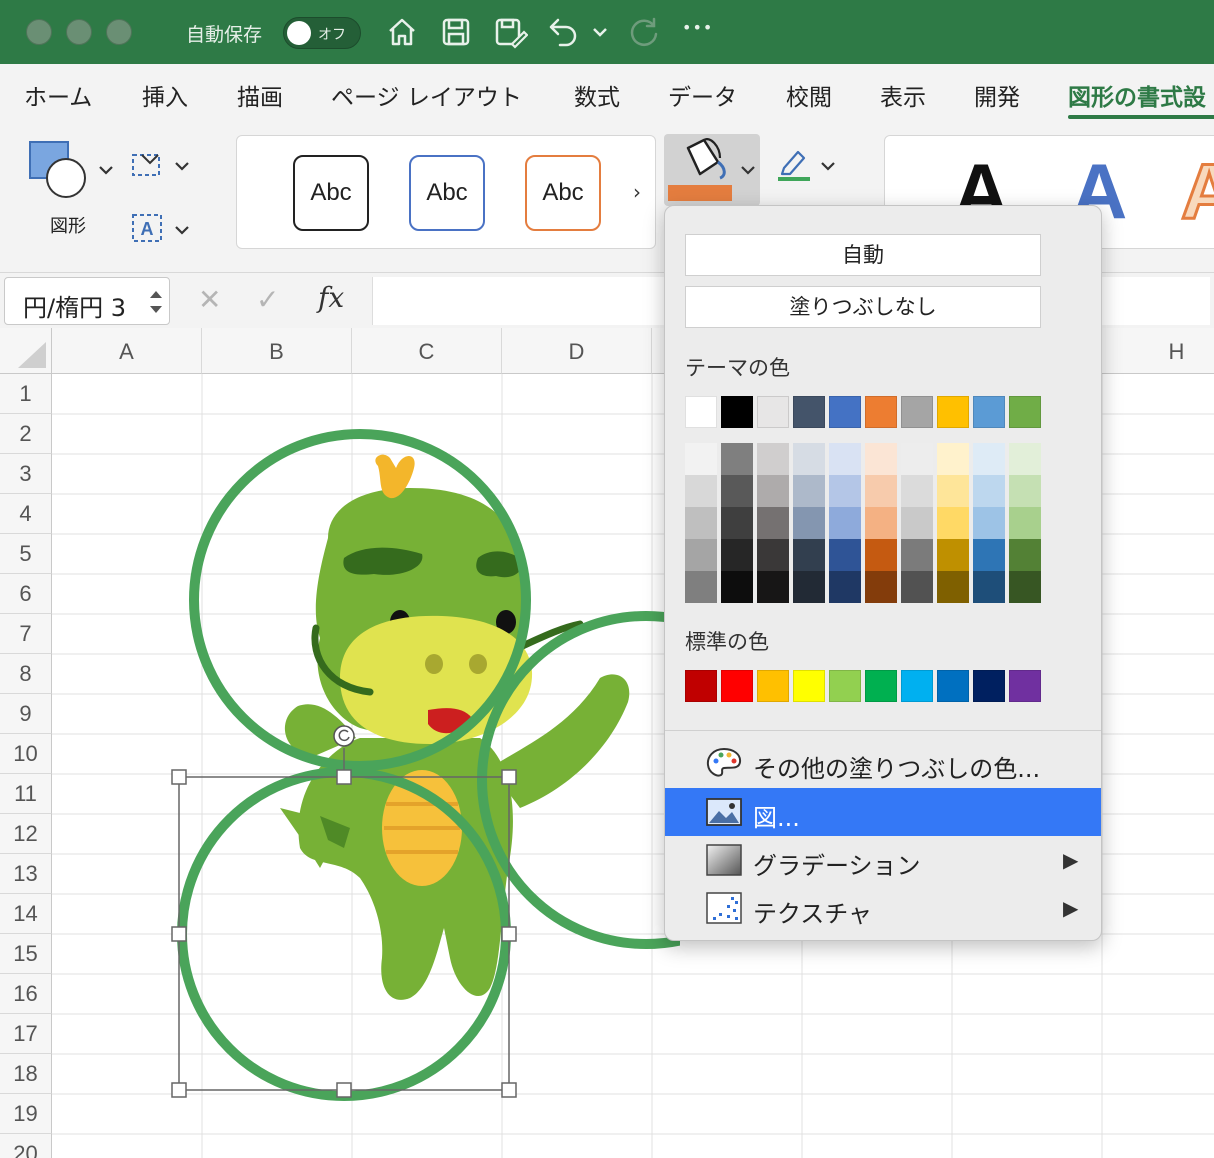 Image resolution: width=1214 pixels, height=1158 pixels. Describe the element at coordinates (26, 594) in the screenshot. I see `row-header: 6` at that location.